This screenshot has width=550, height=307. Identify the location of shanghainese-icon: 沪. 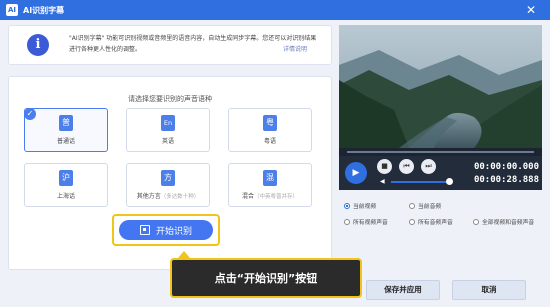
(66, 178).